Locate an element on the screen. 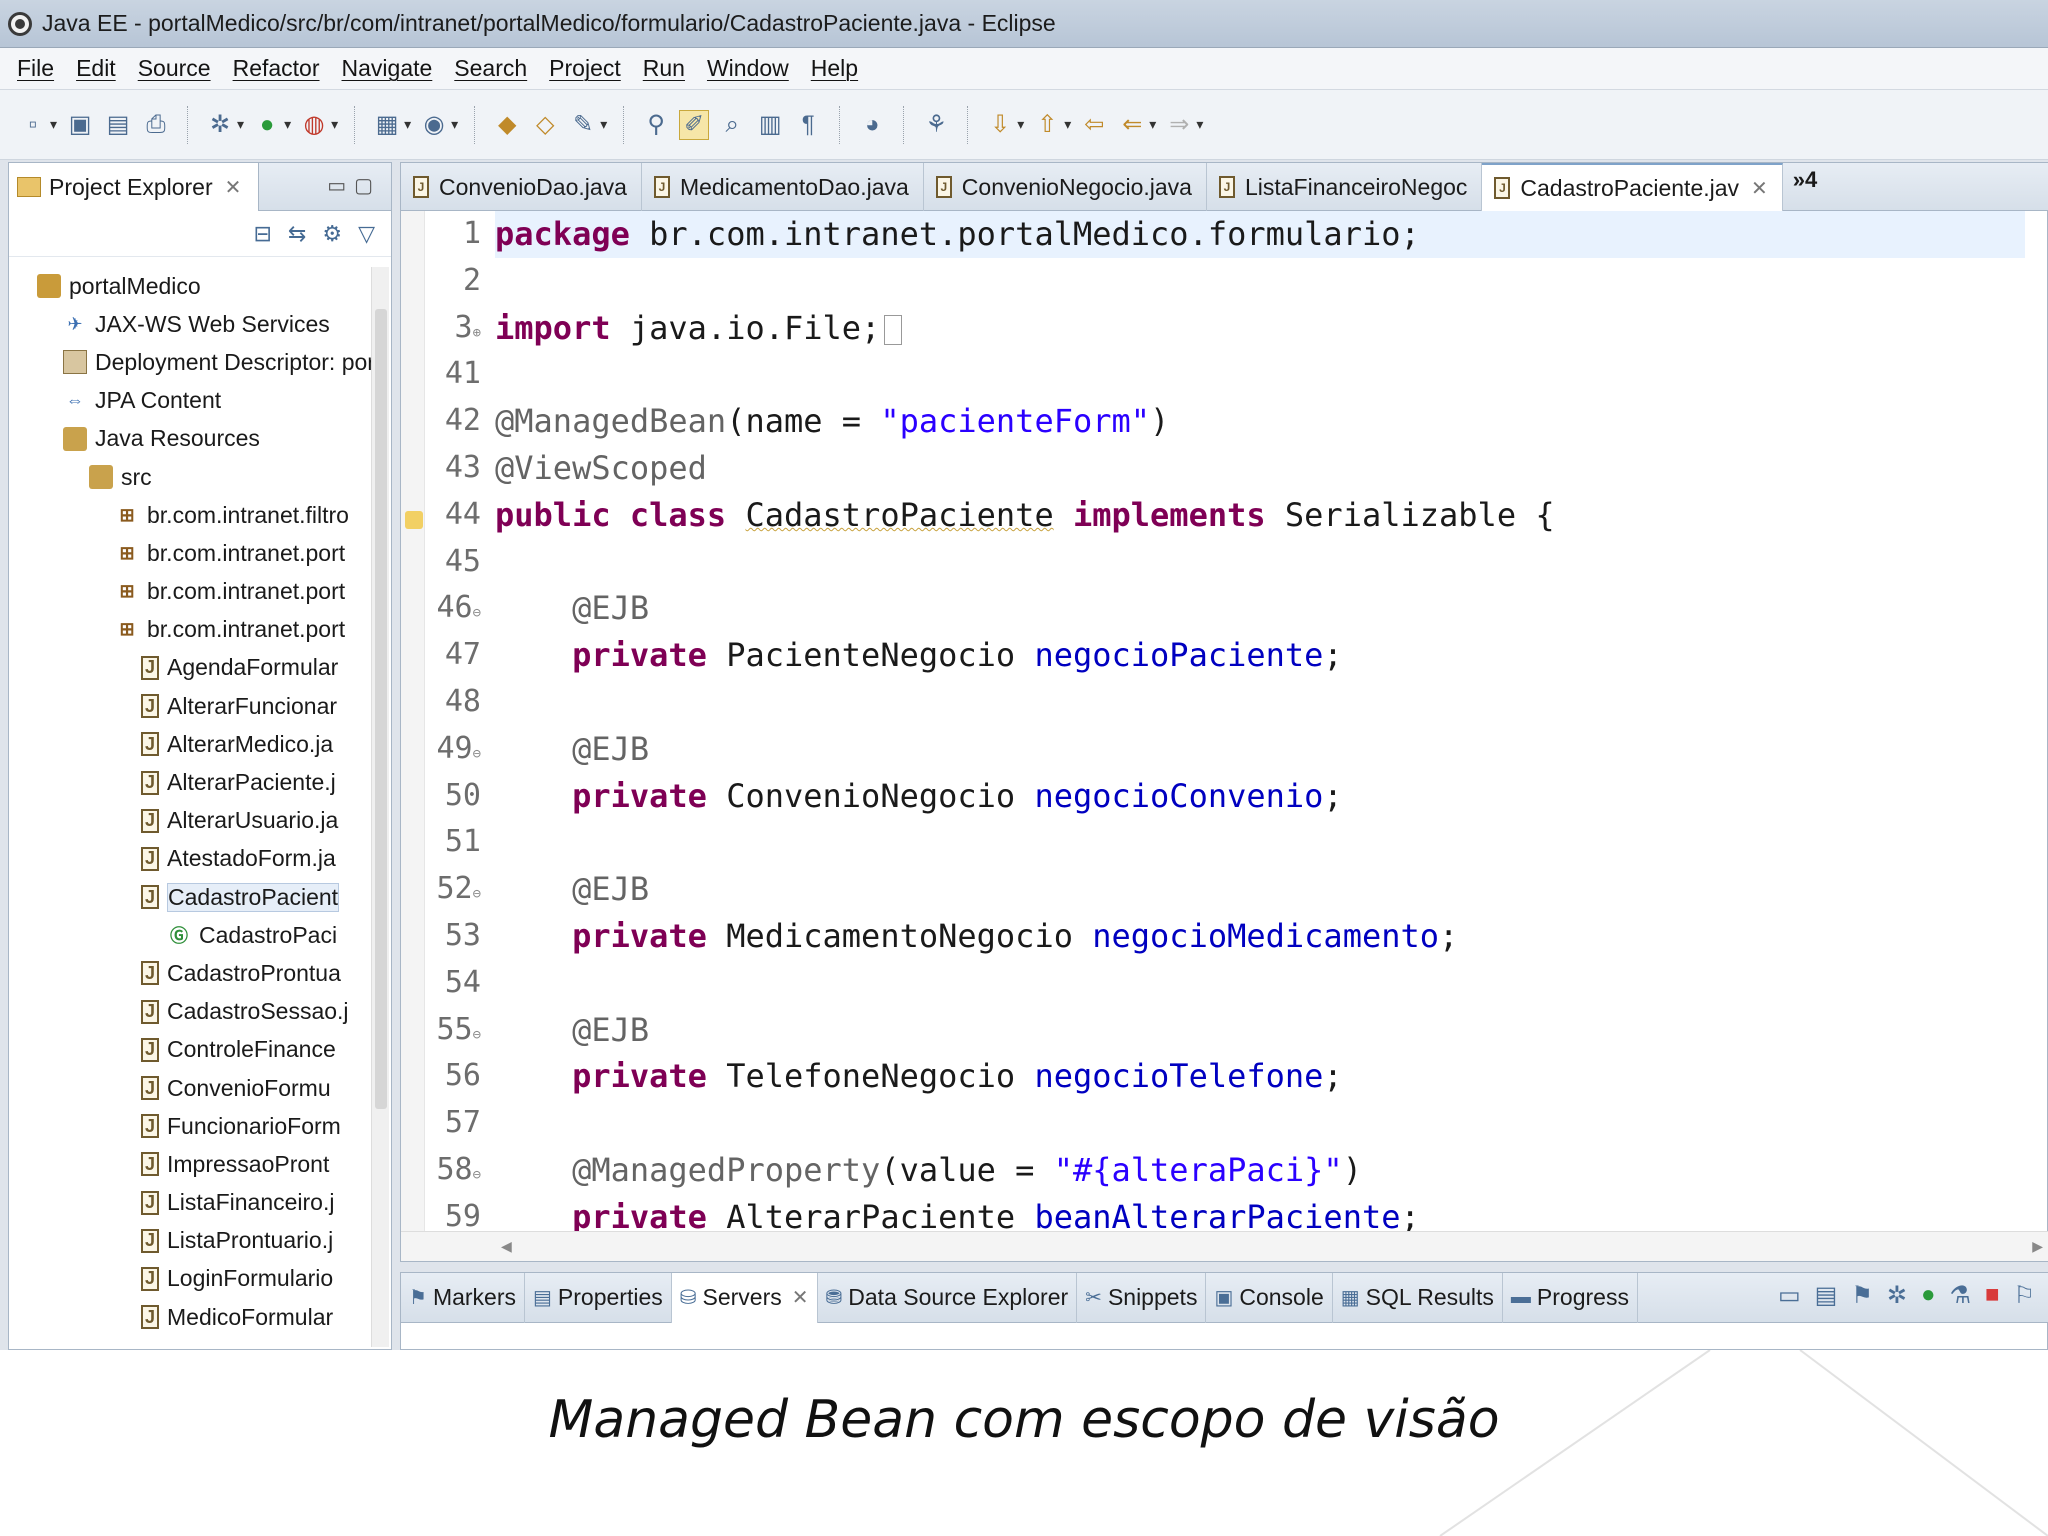 This screenshot has height=1536, width=2048. menu-file: File is located at coordinates (35, 68).